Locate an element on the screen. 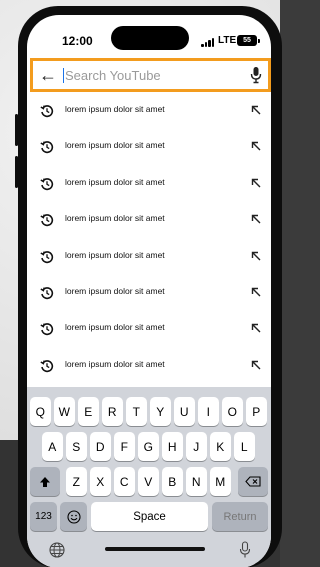 This screenshot has width=320, height=567. shift-key is located at coordinates (45, 481).